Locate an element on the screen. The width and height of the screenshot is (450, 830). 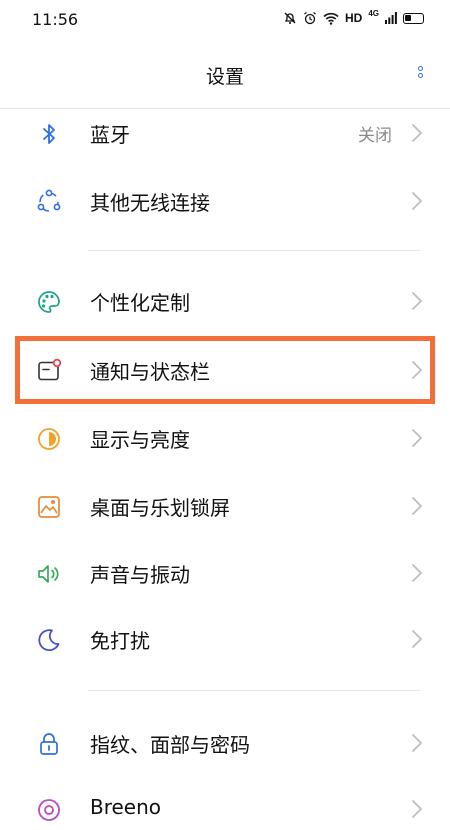
settings-item-label: 通知与状态栏 is located at coordinates (150, 372).